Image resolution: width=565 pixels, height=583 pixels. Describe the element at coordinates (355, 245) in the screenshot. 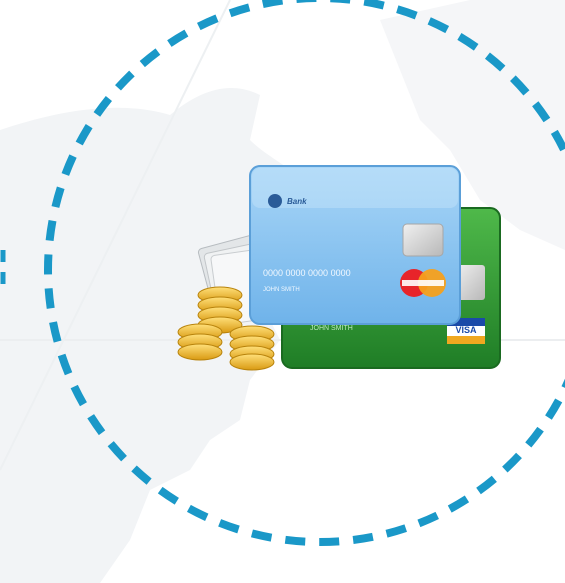

I see `front-card: Bank 0000 0000 0000 0000 JOHN SMITH` at that location.